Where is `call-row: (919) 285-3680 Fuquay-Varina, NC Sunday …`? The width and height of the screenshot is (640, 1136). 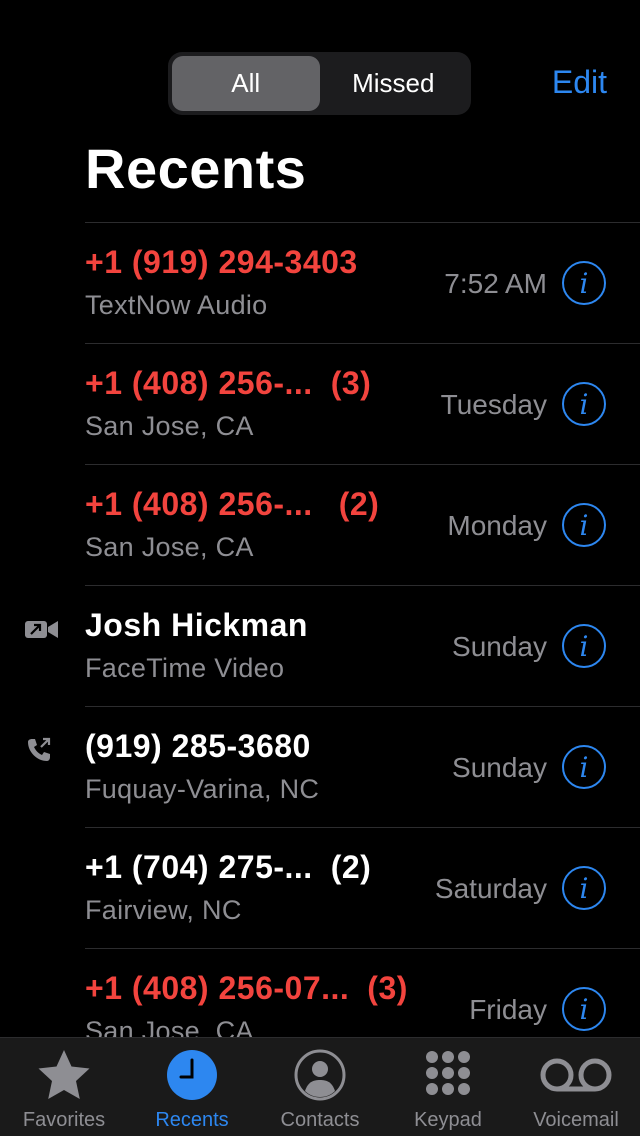 call-row: (919) 285-3680 Fuquay-Varina, NC Sunday … is located at coordinates (320, 766).